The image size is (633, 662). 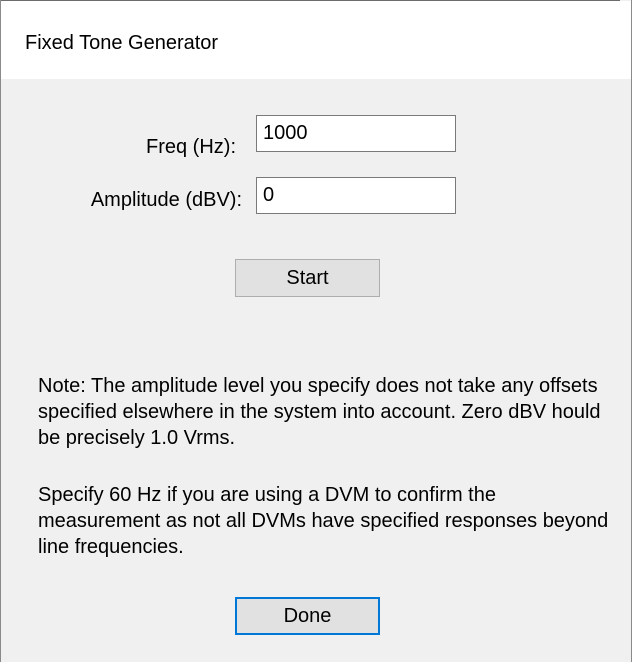 I want to click on window-left-border, so click(x=0, y=331).